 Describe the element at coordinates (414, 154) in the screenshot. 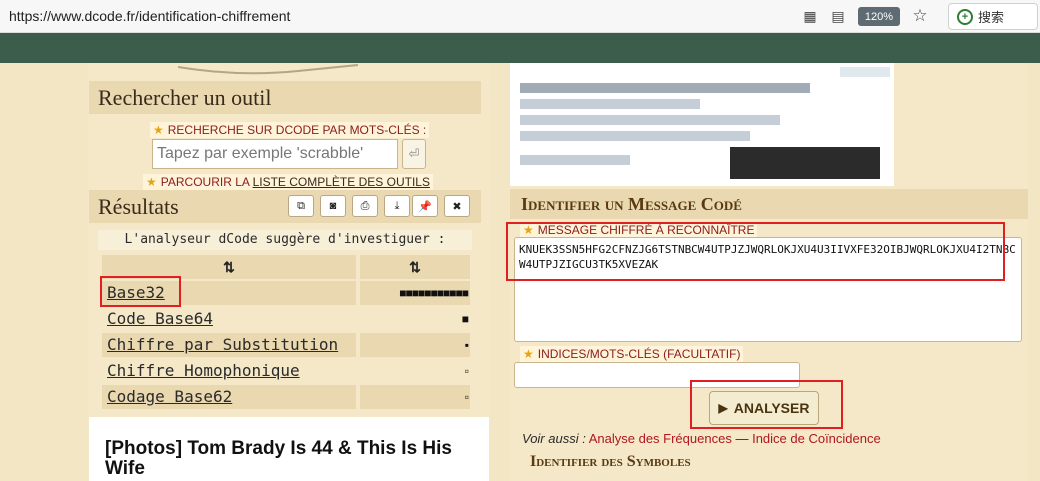

I see `enter-key-icon: ⏎` at that location.